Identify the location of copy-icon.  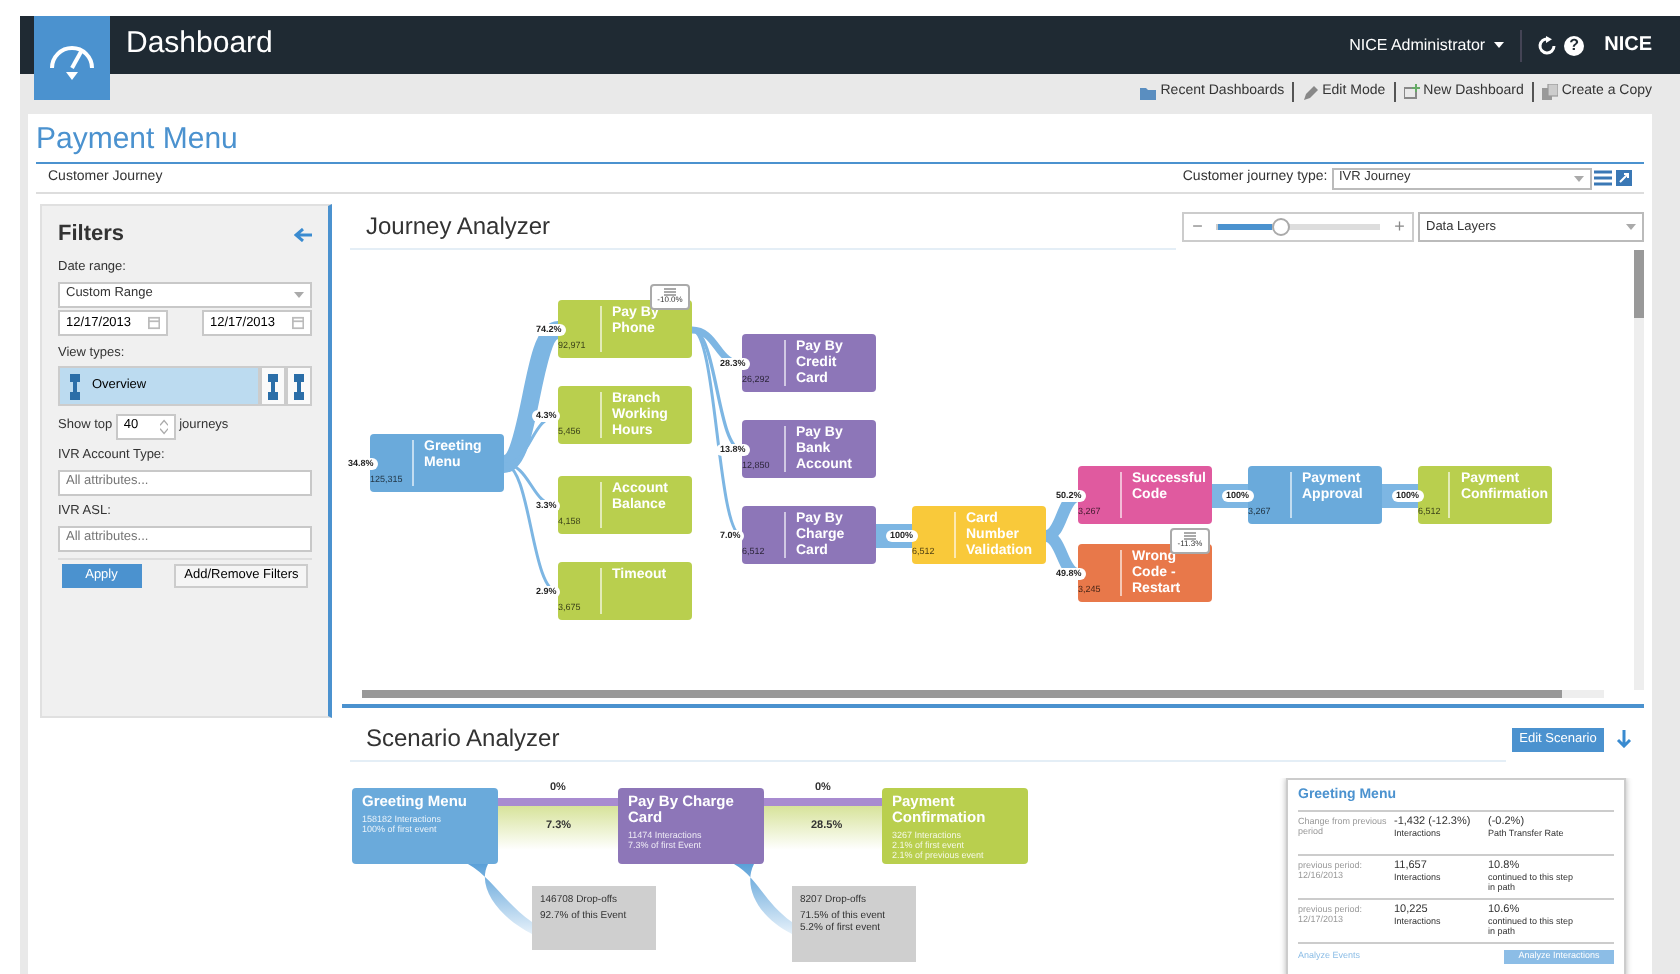
(1549, 92).